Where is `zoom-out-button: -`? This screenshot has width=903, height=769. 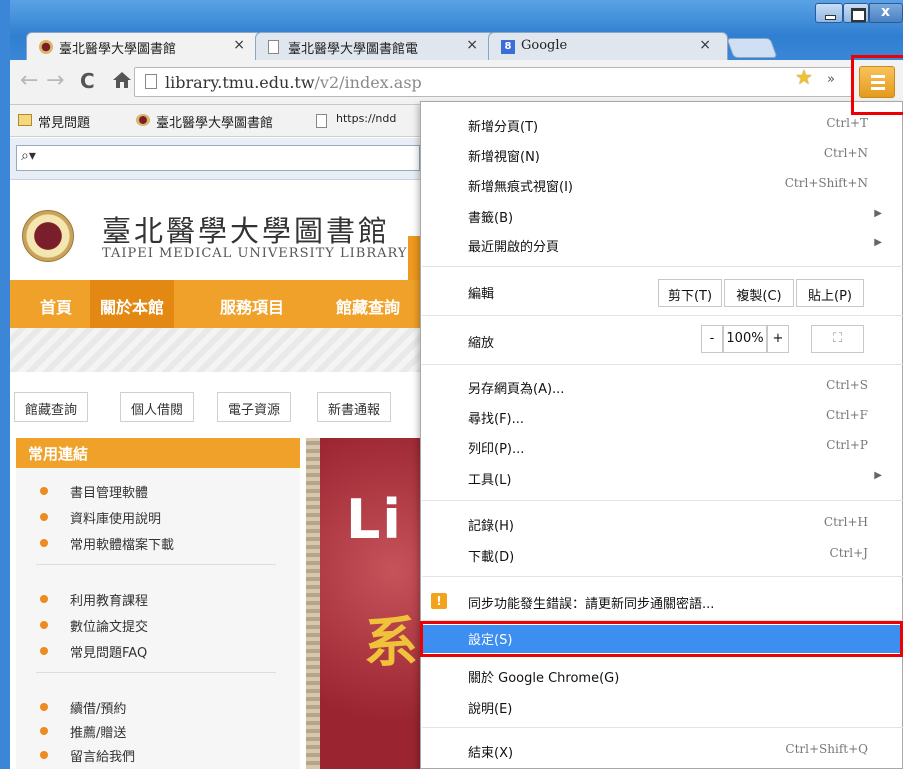 zoom-out-button: - is located at coordinates (712, 339).